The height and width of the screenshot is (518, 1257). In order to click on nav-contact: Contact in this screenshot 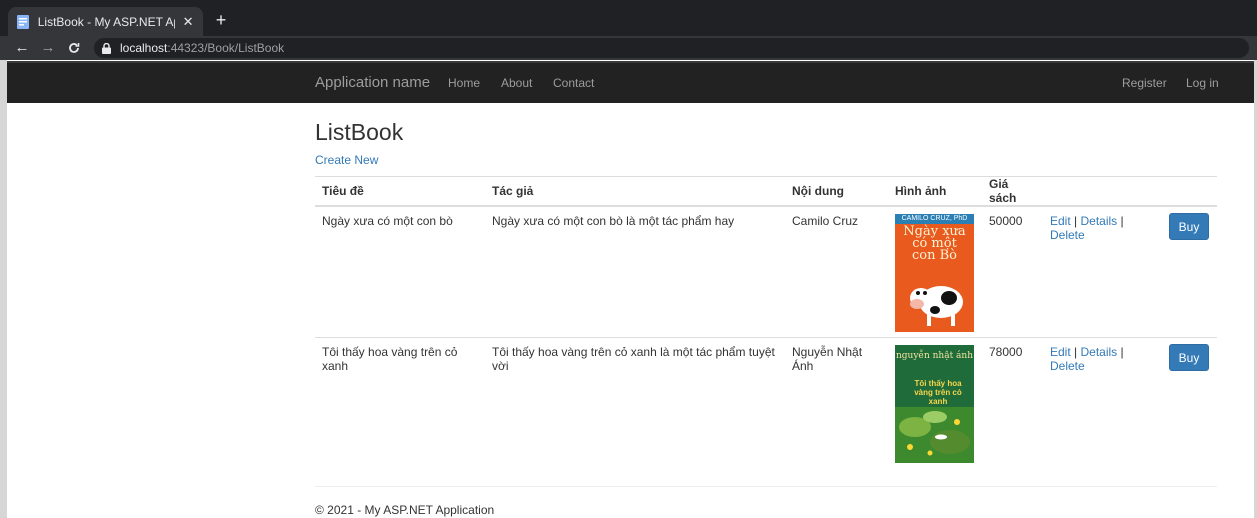, I will do `click(573, 83)`.